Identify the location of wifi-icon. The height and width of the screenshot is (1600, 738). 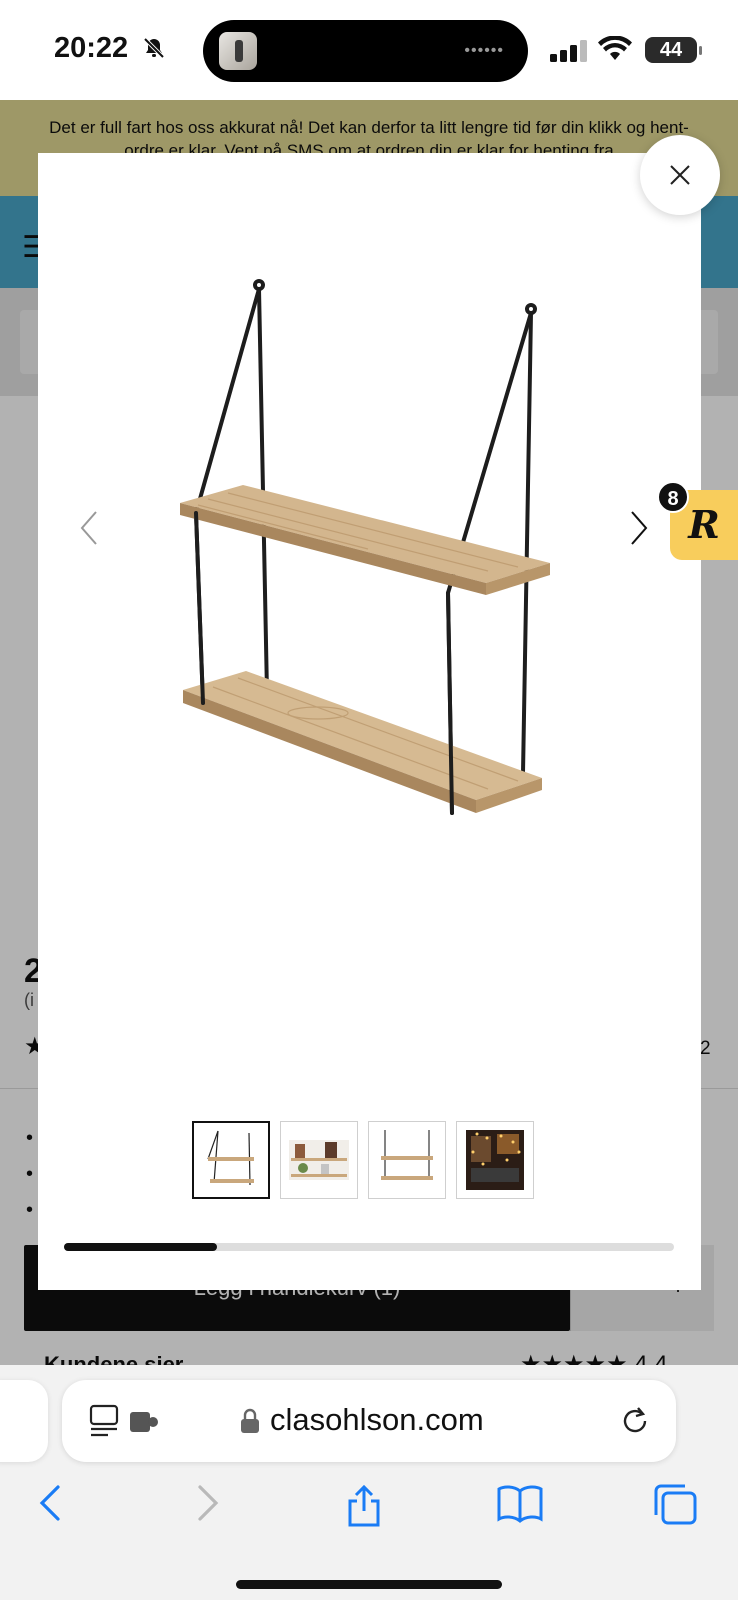
(615, 51).